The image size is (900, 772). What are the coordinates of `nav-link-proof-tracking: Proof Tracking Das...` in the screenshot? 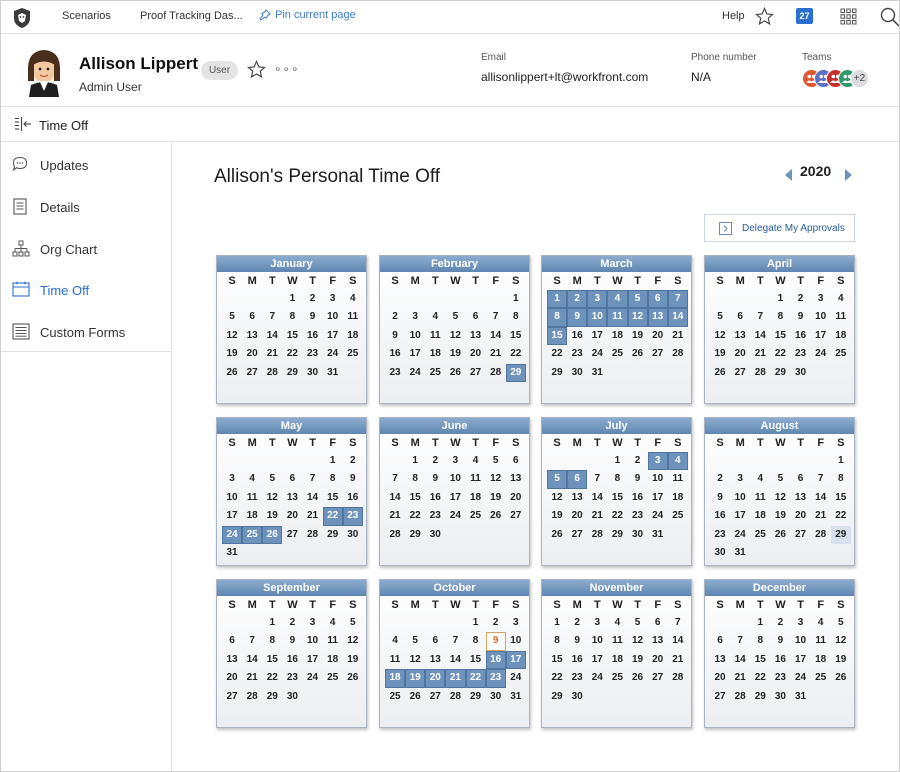 It's located at (191, 16).